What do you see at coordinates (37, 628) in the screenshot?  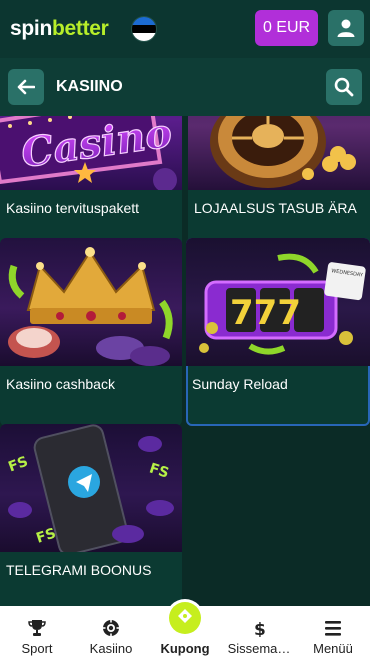 I see `trophy-icon` at bounding box center [37, 628].